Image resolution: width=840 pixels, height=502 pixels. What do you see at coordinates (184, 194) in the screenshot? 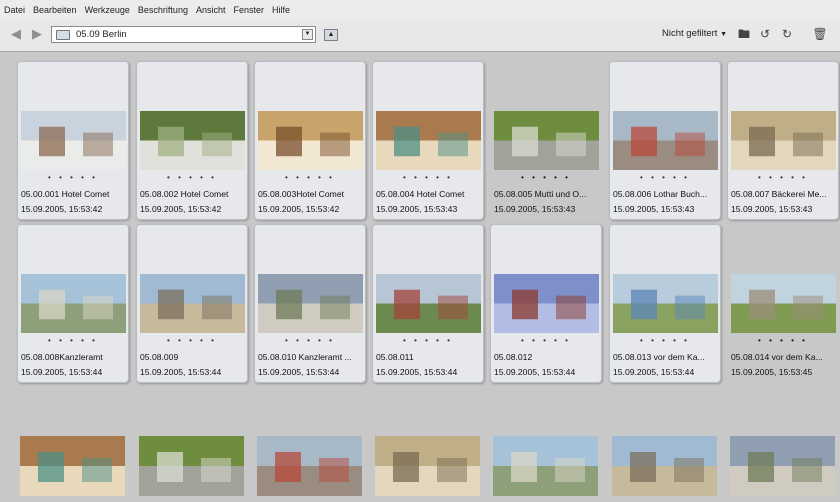
I see `thumbnail-title: 05.08.002 Hotel Comet` at bounding box center [184, 194].